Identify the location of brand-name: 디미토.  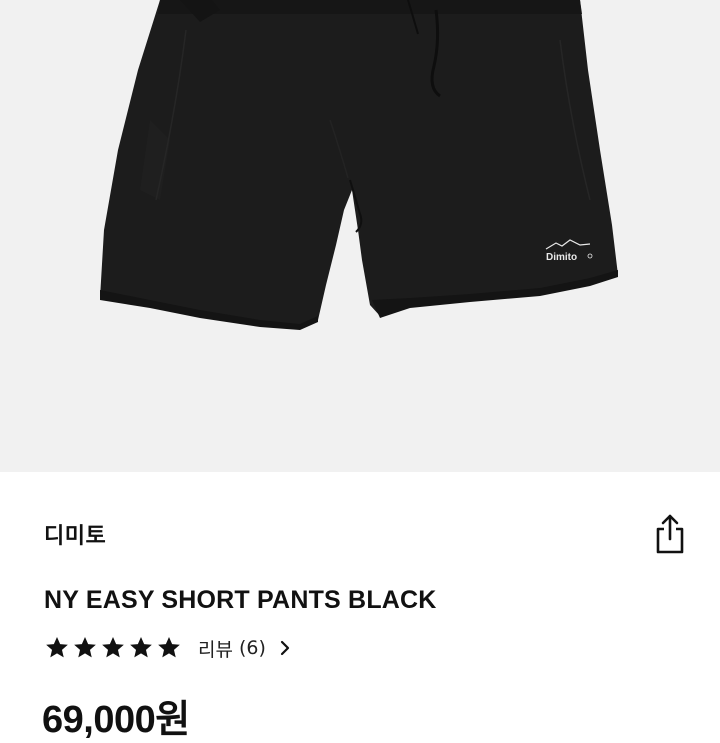
(75, 534).